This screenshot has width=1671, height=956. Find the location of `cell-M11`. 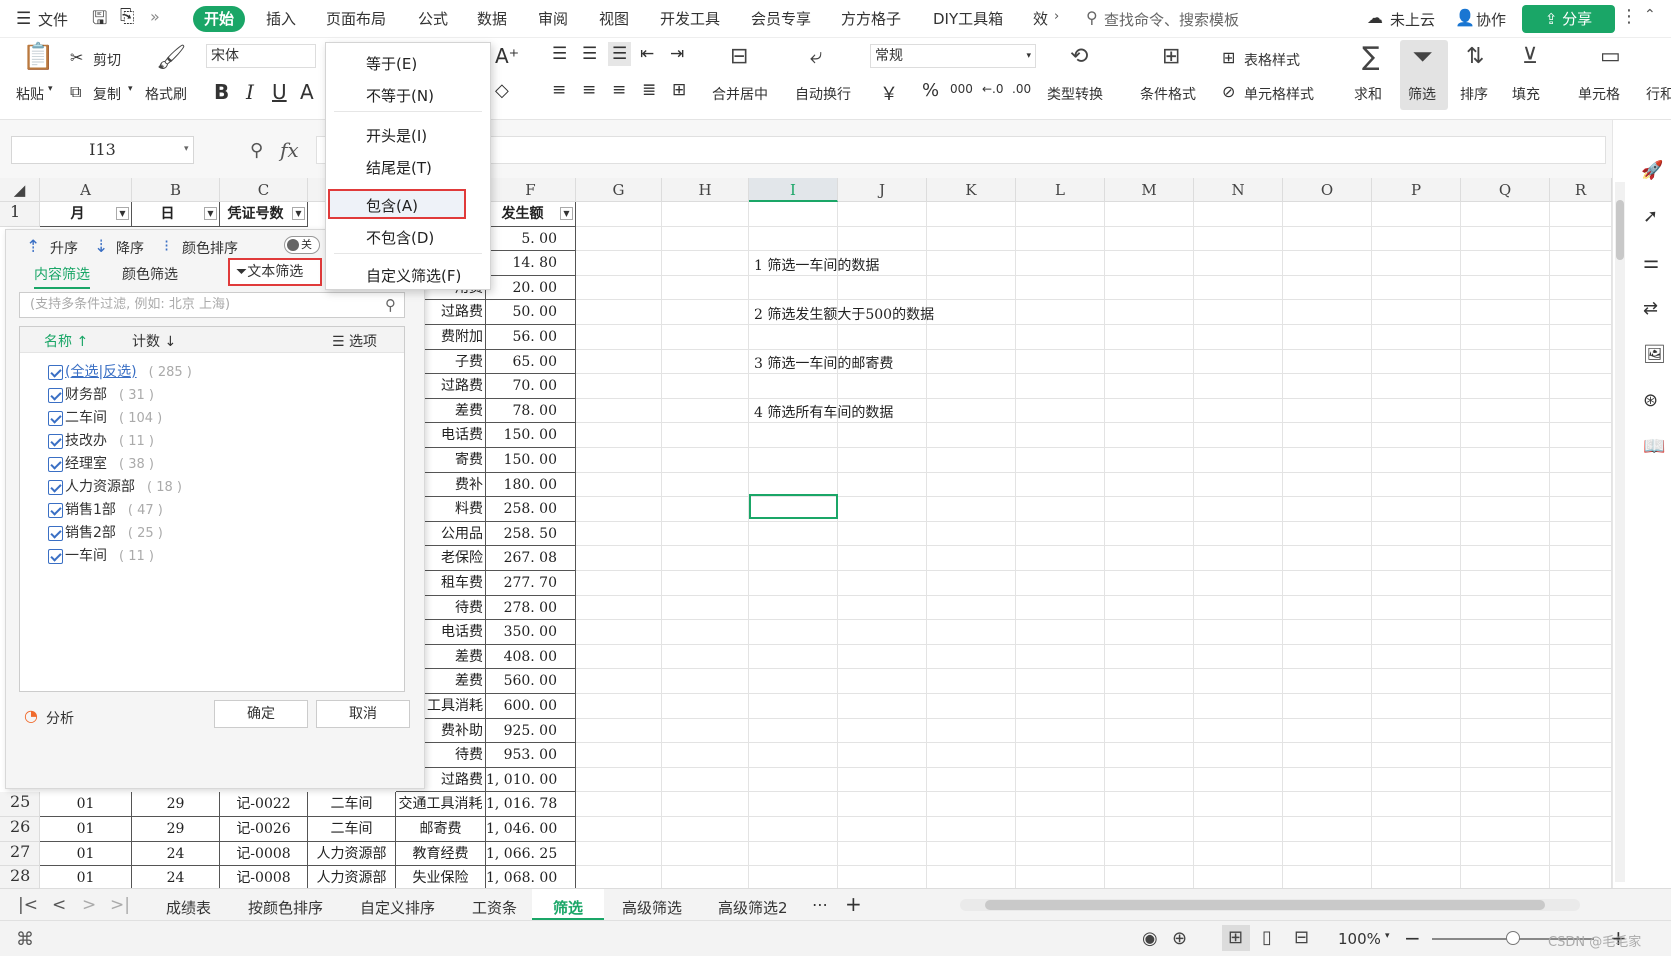

cell-M11 is located at coordinates (1149, 460).